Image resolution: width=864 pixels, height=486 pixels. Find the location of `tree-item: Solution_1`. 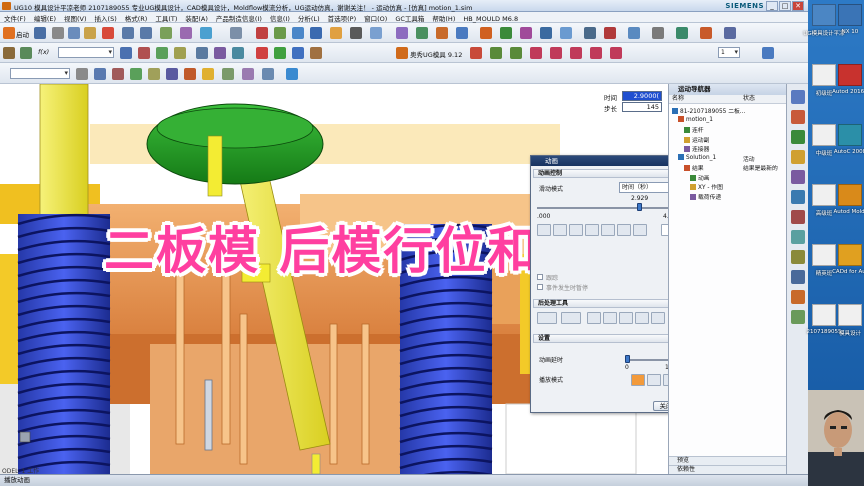

tree-item: Solution_1 is located at coordinates (697, 157).